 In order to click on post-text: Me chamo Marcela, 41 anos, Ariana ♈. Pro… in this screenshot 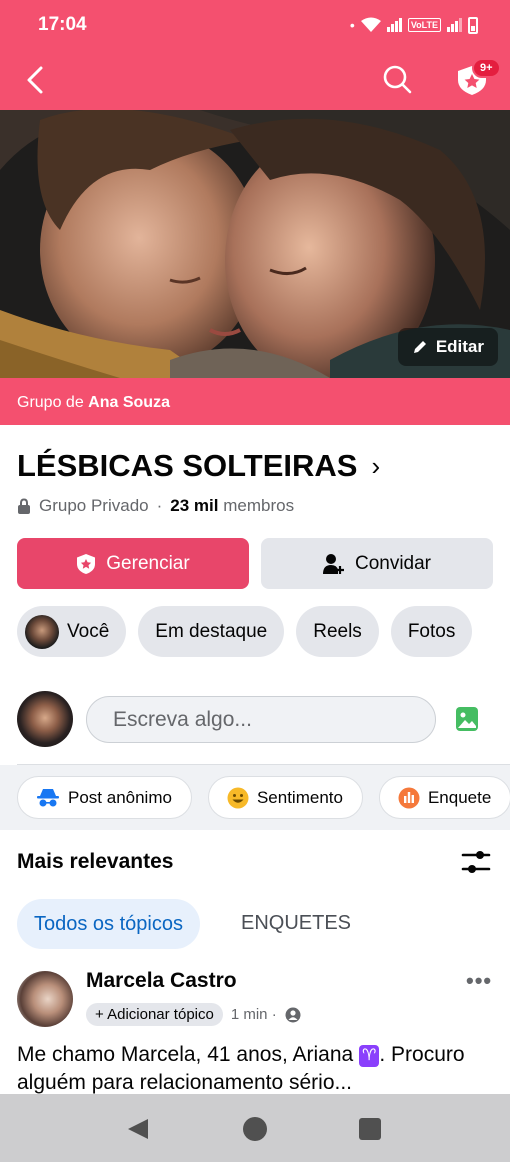, I will do `click(257, 1069)`.